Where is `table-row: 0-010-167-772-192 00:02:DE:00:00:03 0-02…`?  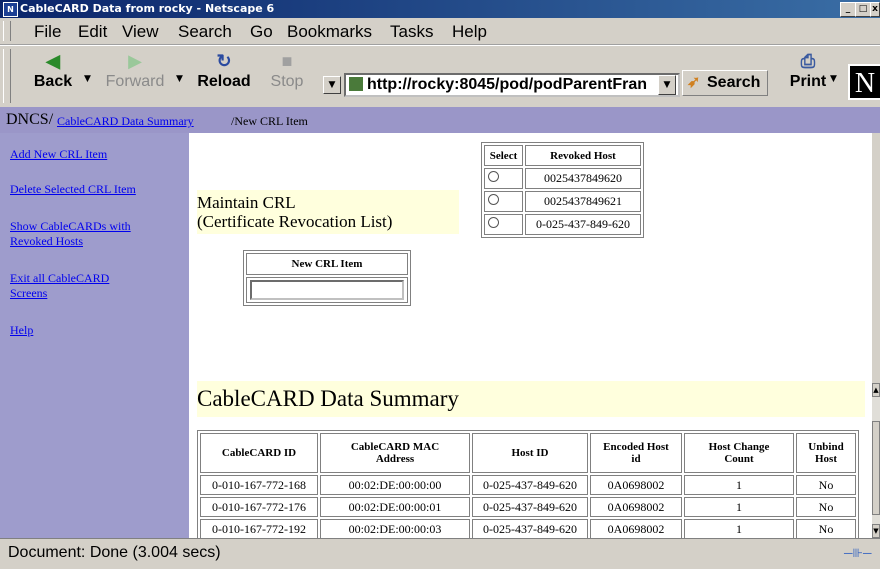
table-row: 0-010-167-772-192 00:02:DE:00:00:03 0-02… is located at coordinates (528, 528).